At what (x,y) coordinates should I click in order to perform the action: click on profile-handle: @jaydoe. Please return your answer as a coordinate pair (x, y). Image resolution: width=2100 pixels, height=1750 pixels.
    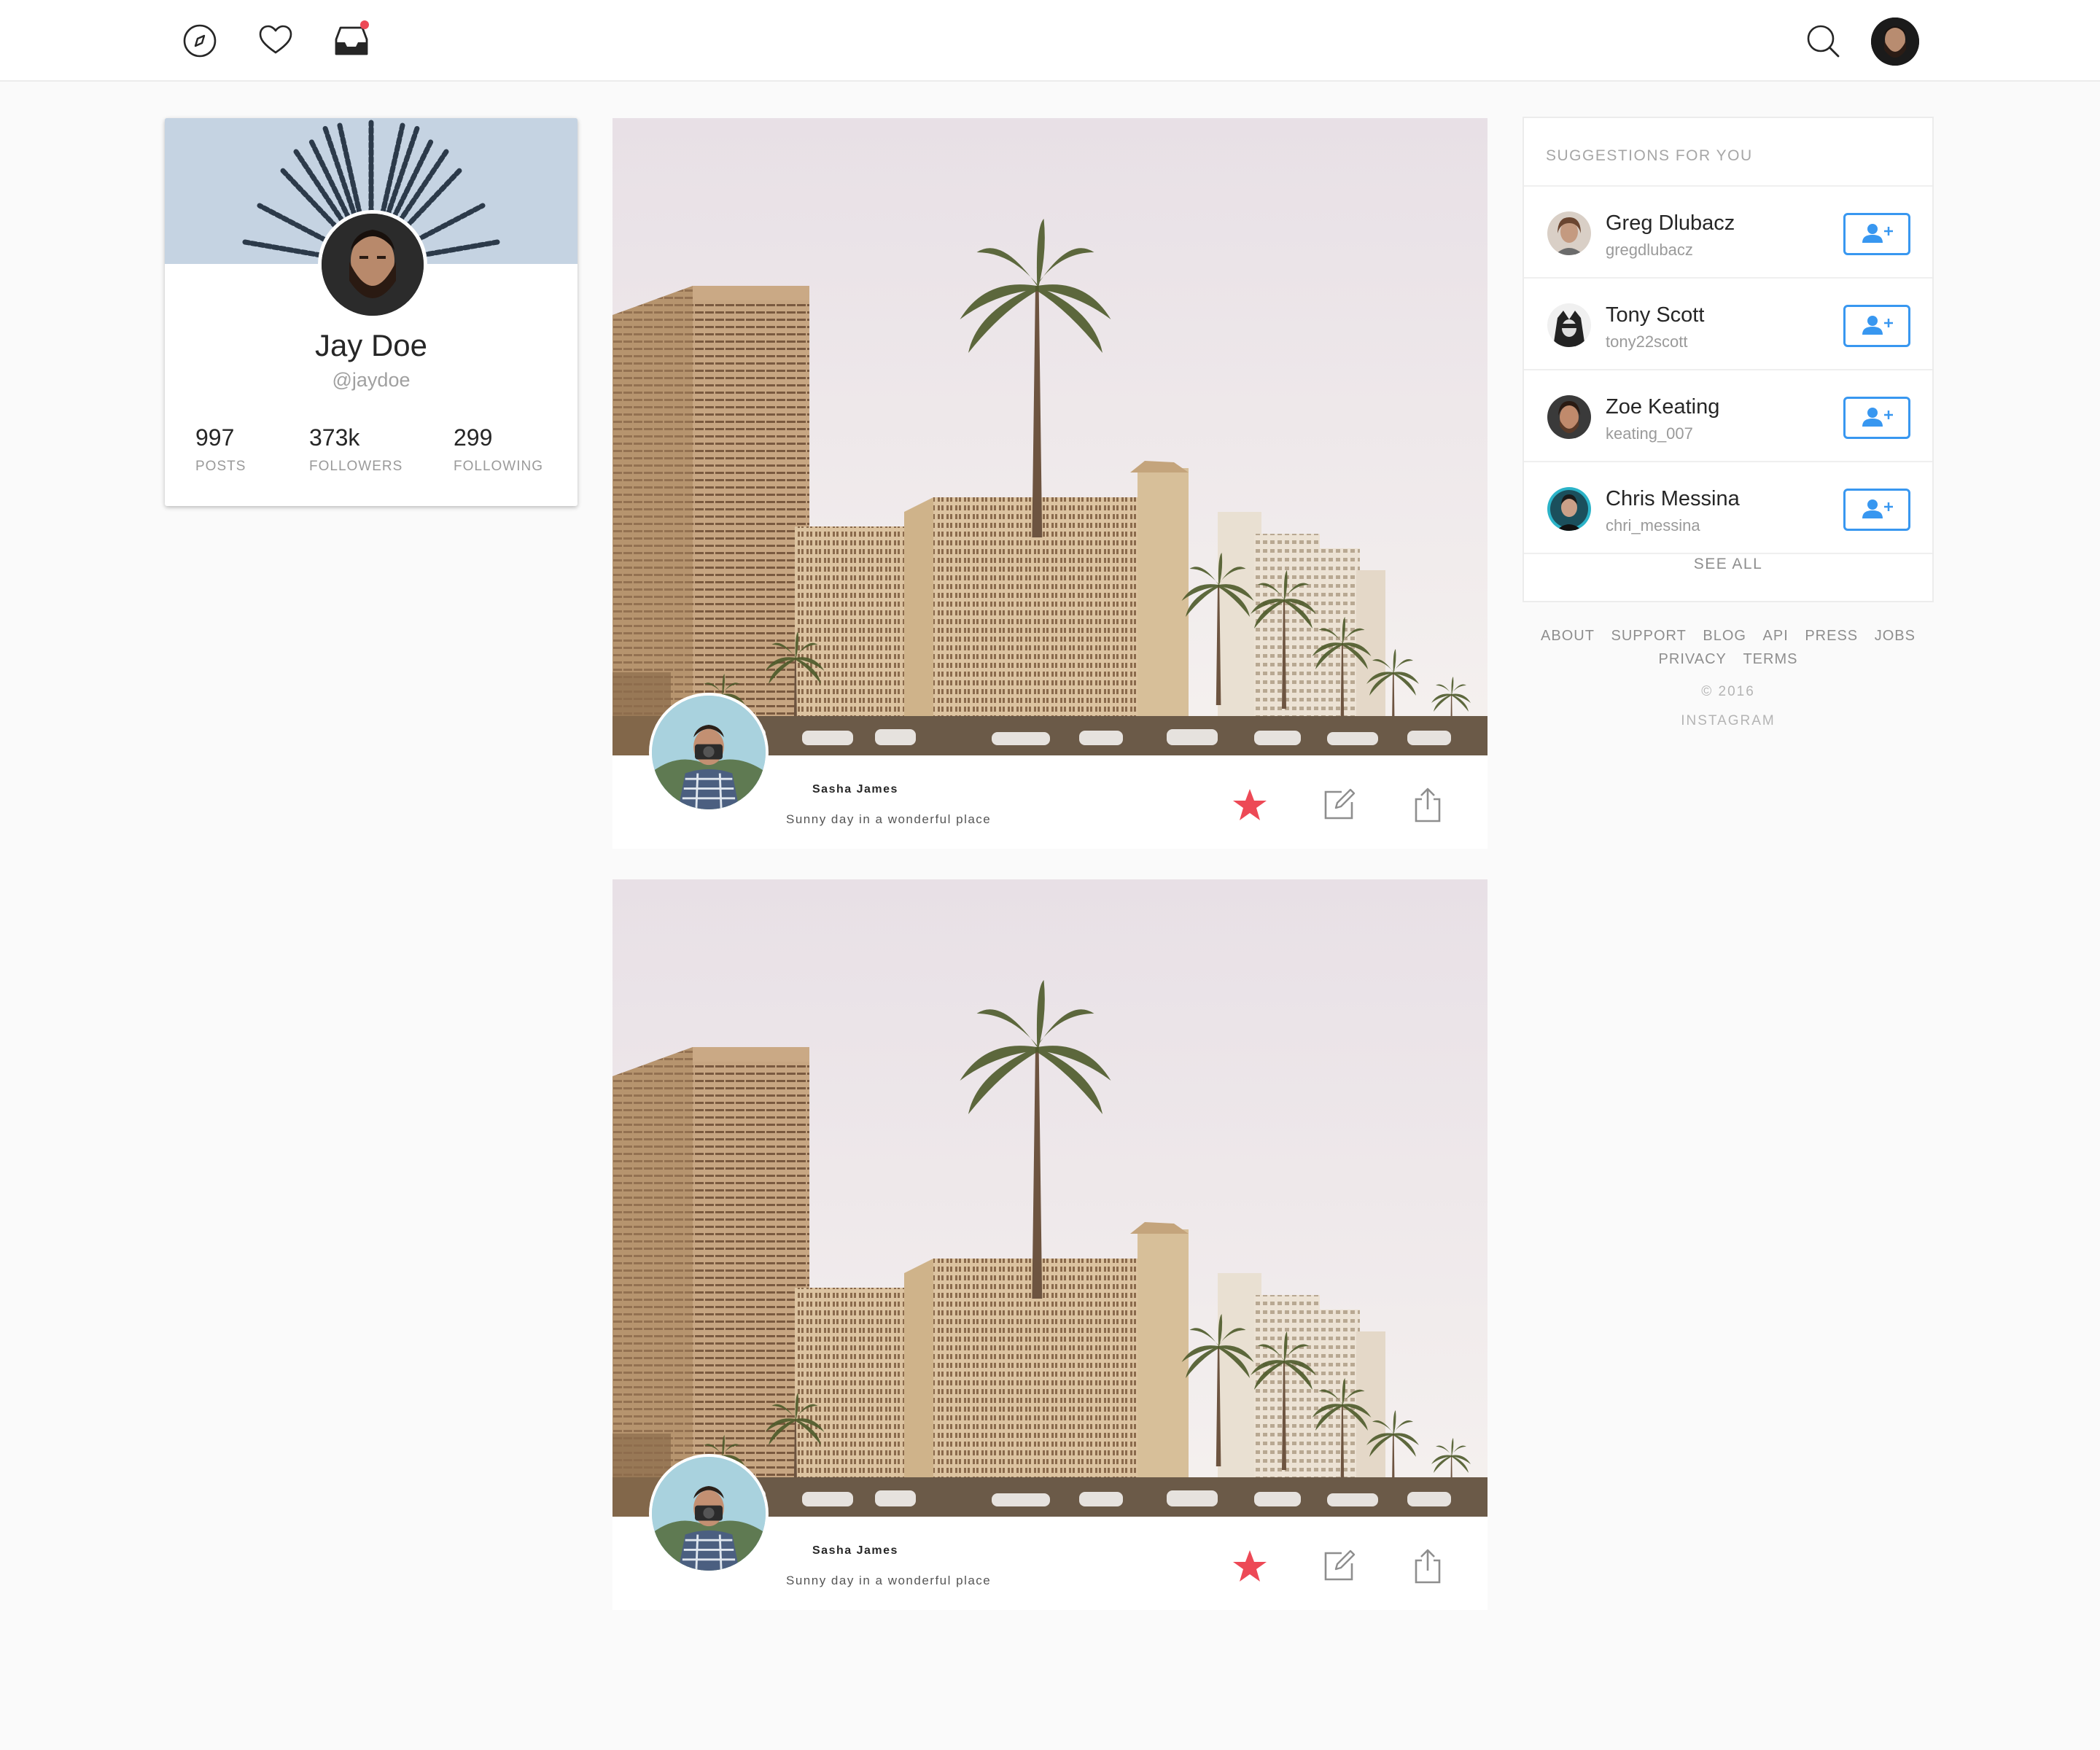
    Looking at the image, I should click on (371, 380).